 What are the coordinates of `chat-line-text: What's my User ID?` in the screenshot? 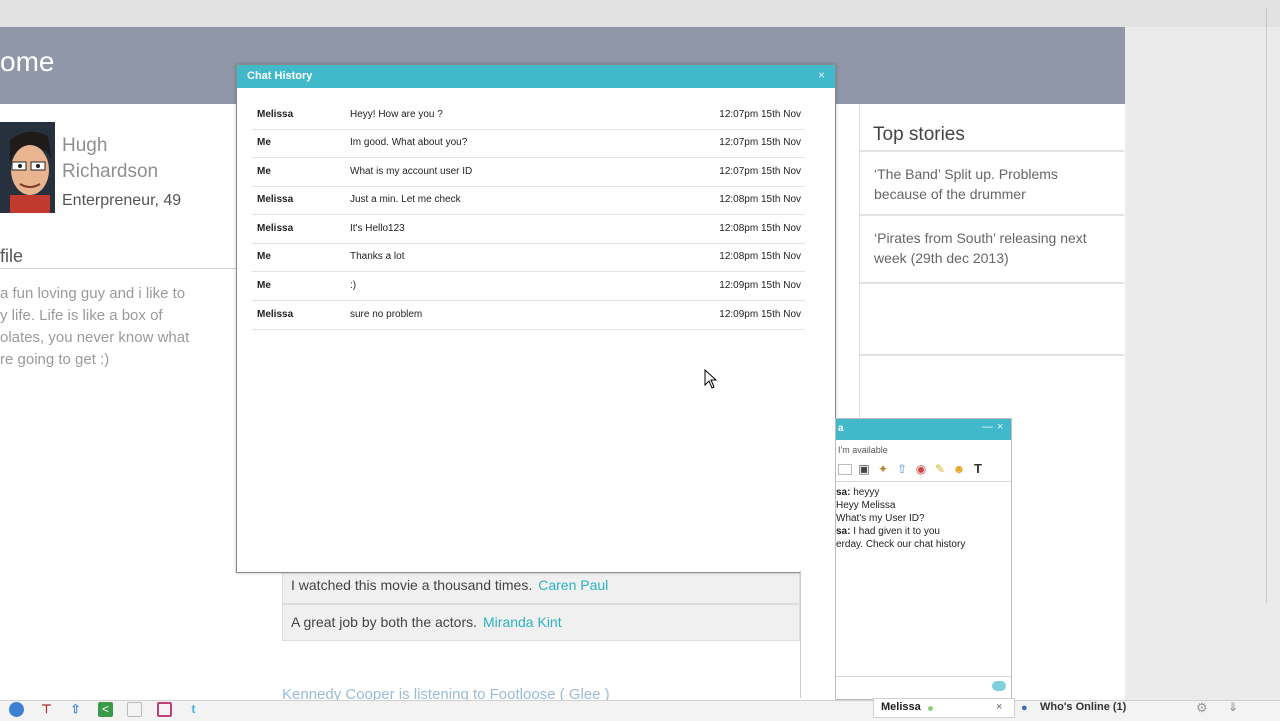 It's located at (880, 518).